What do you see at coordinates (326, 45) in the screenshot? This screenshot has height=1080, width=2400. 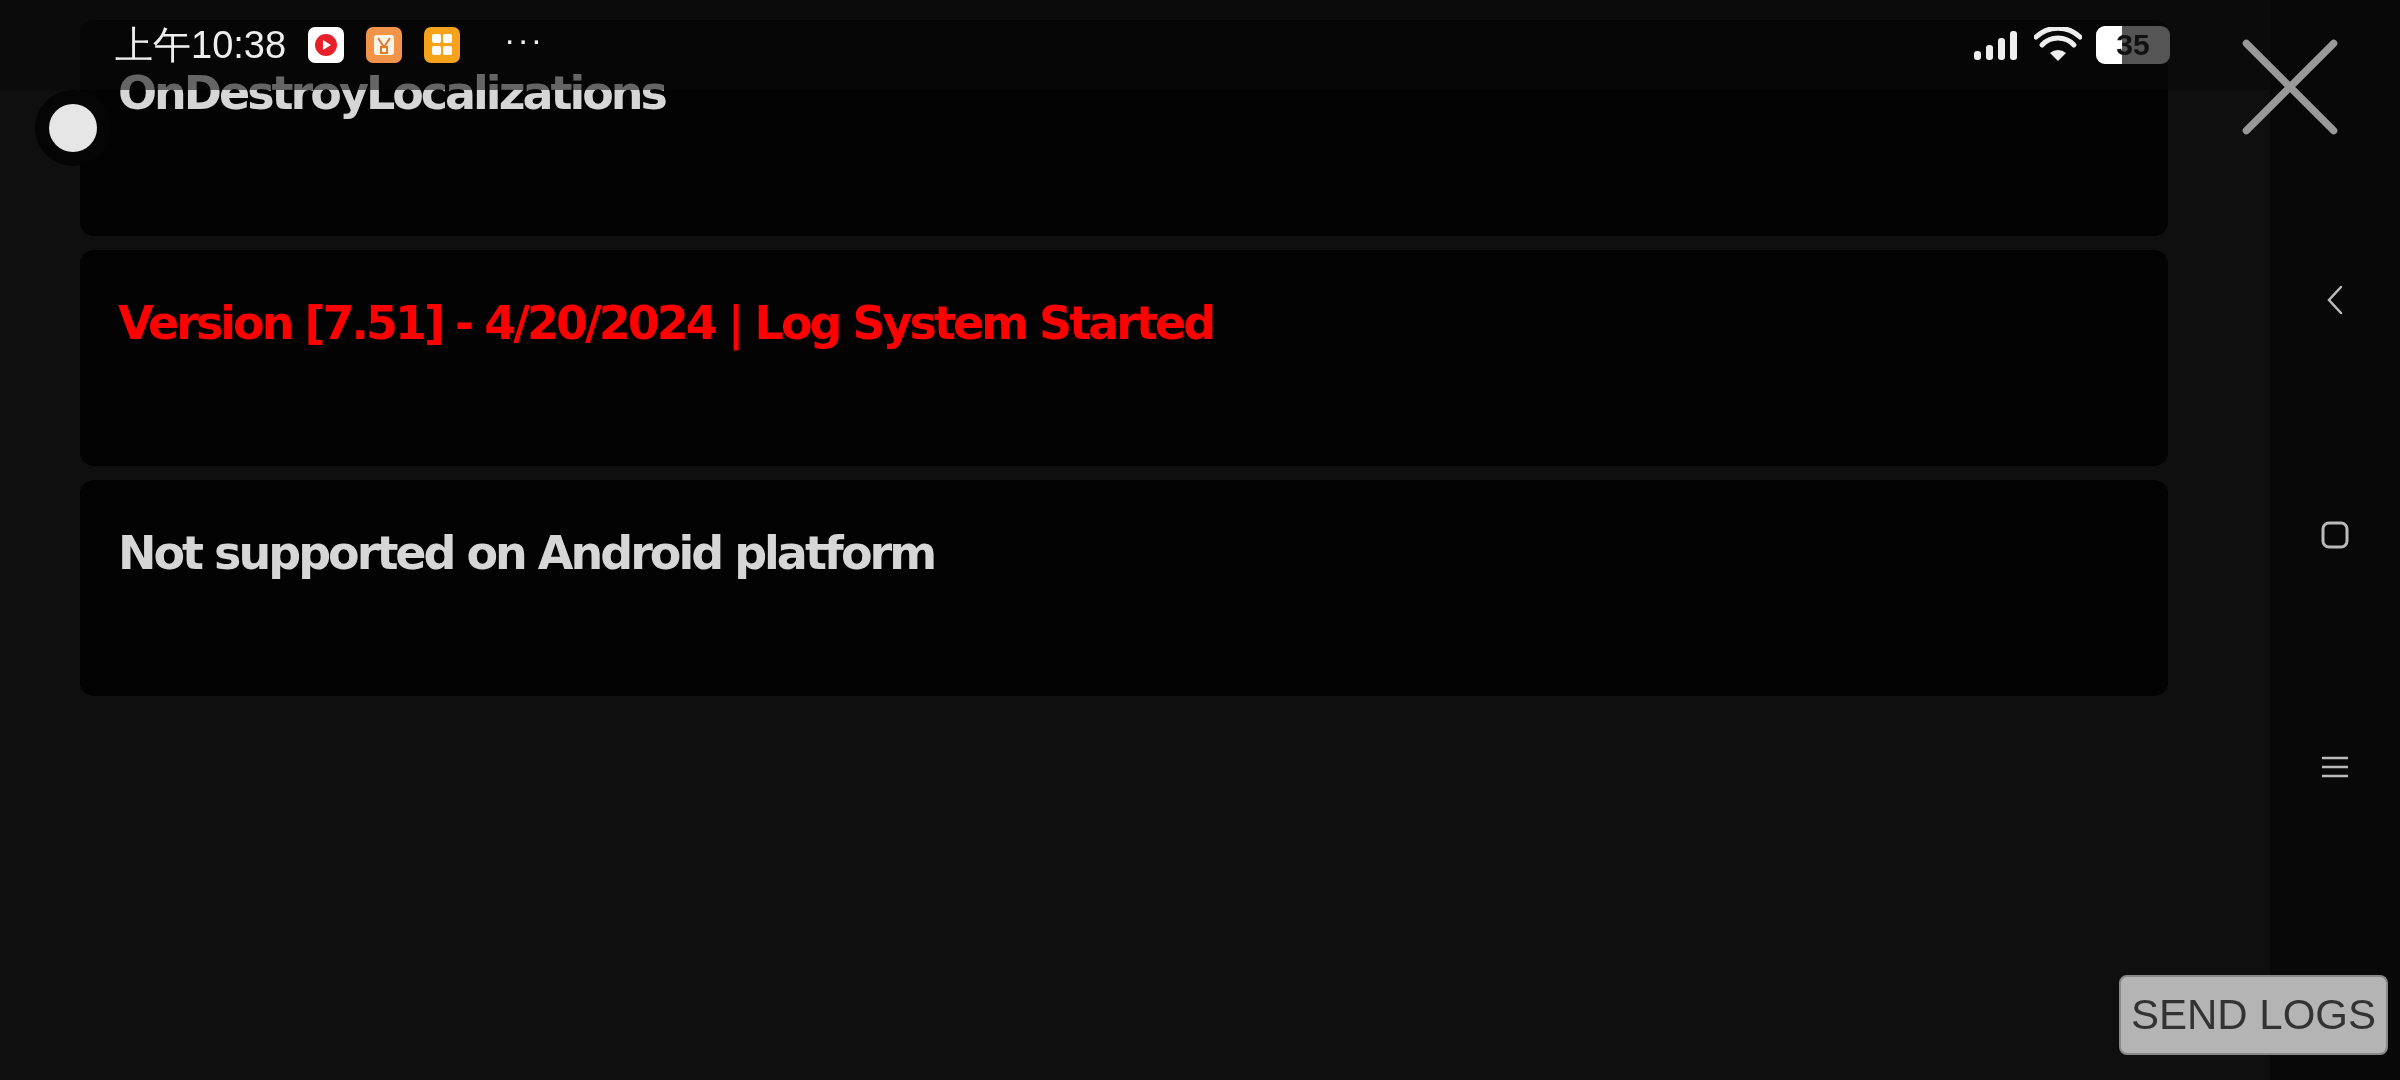 I see `play-app-icon` at bounding box center [326, 45].